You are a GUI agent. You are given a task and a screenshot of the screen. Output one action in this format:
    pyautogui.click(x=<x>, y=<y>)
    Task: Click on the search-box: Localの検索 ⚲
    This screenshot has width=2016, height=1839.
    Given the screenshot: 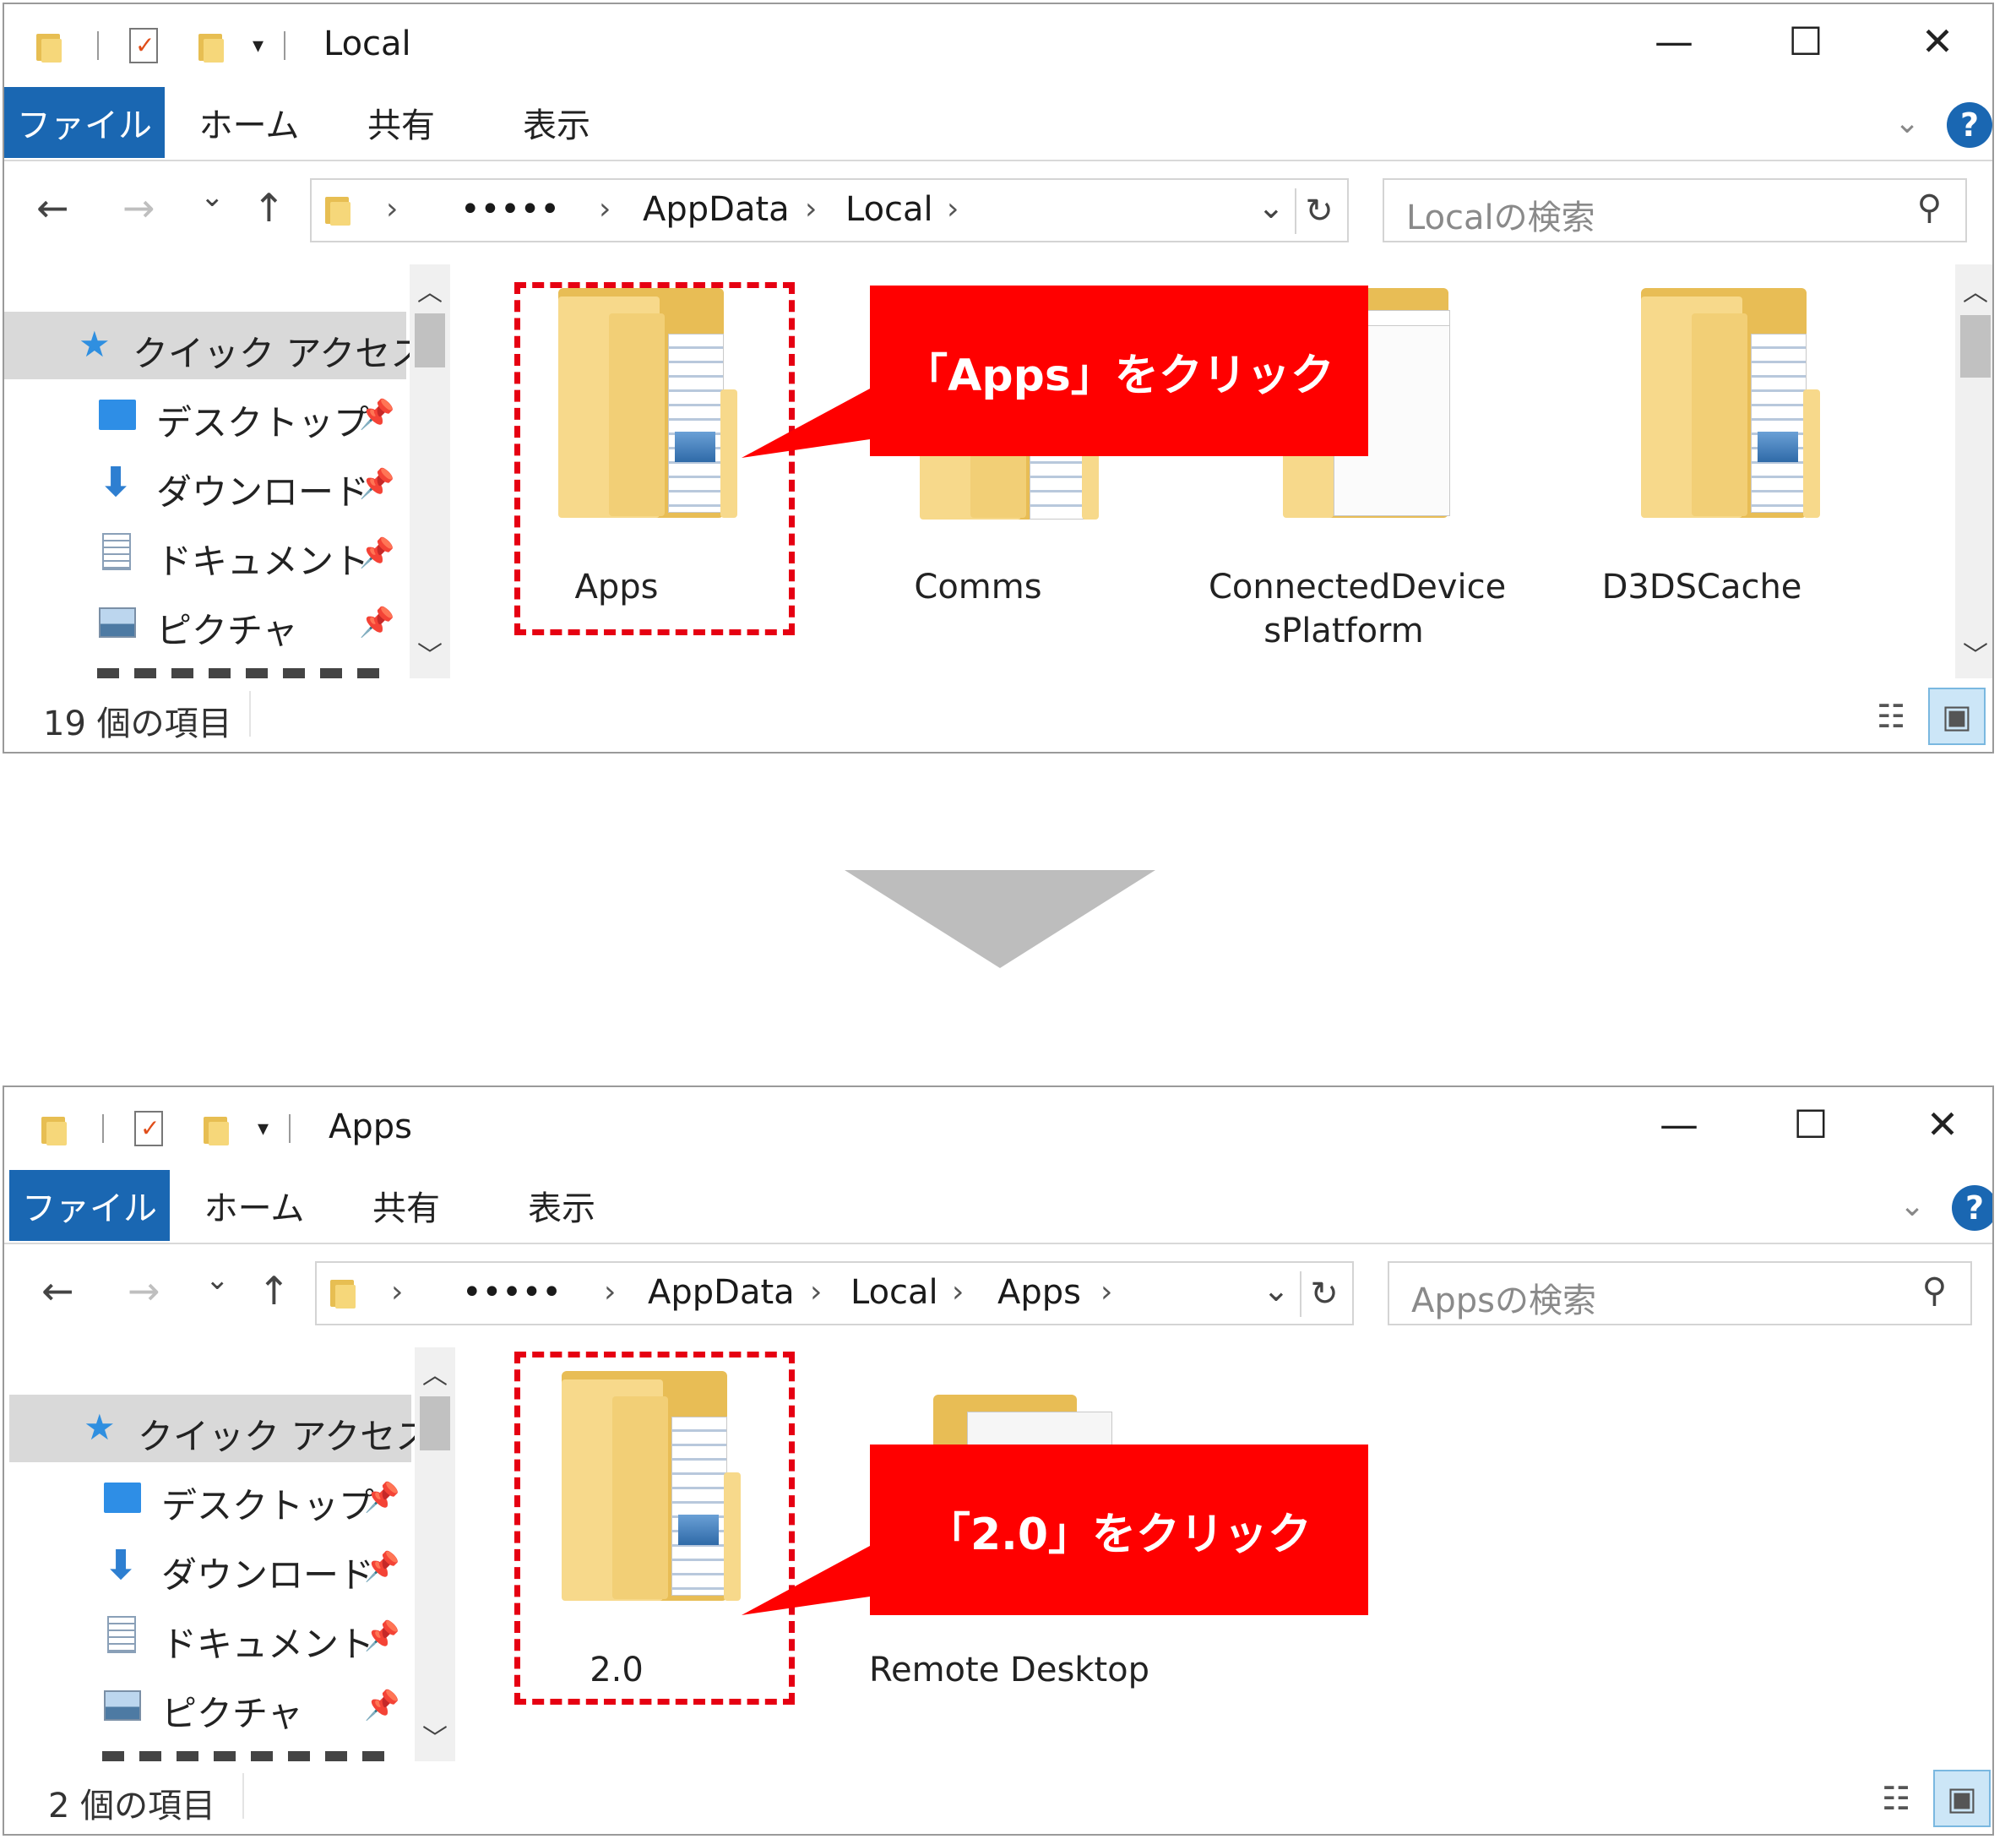 What is the action you would take?
    pyautogui.click(x=1675, y=210)
    